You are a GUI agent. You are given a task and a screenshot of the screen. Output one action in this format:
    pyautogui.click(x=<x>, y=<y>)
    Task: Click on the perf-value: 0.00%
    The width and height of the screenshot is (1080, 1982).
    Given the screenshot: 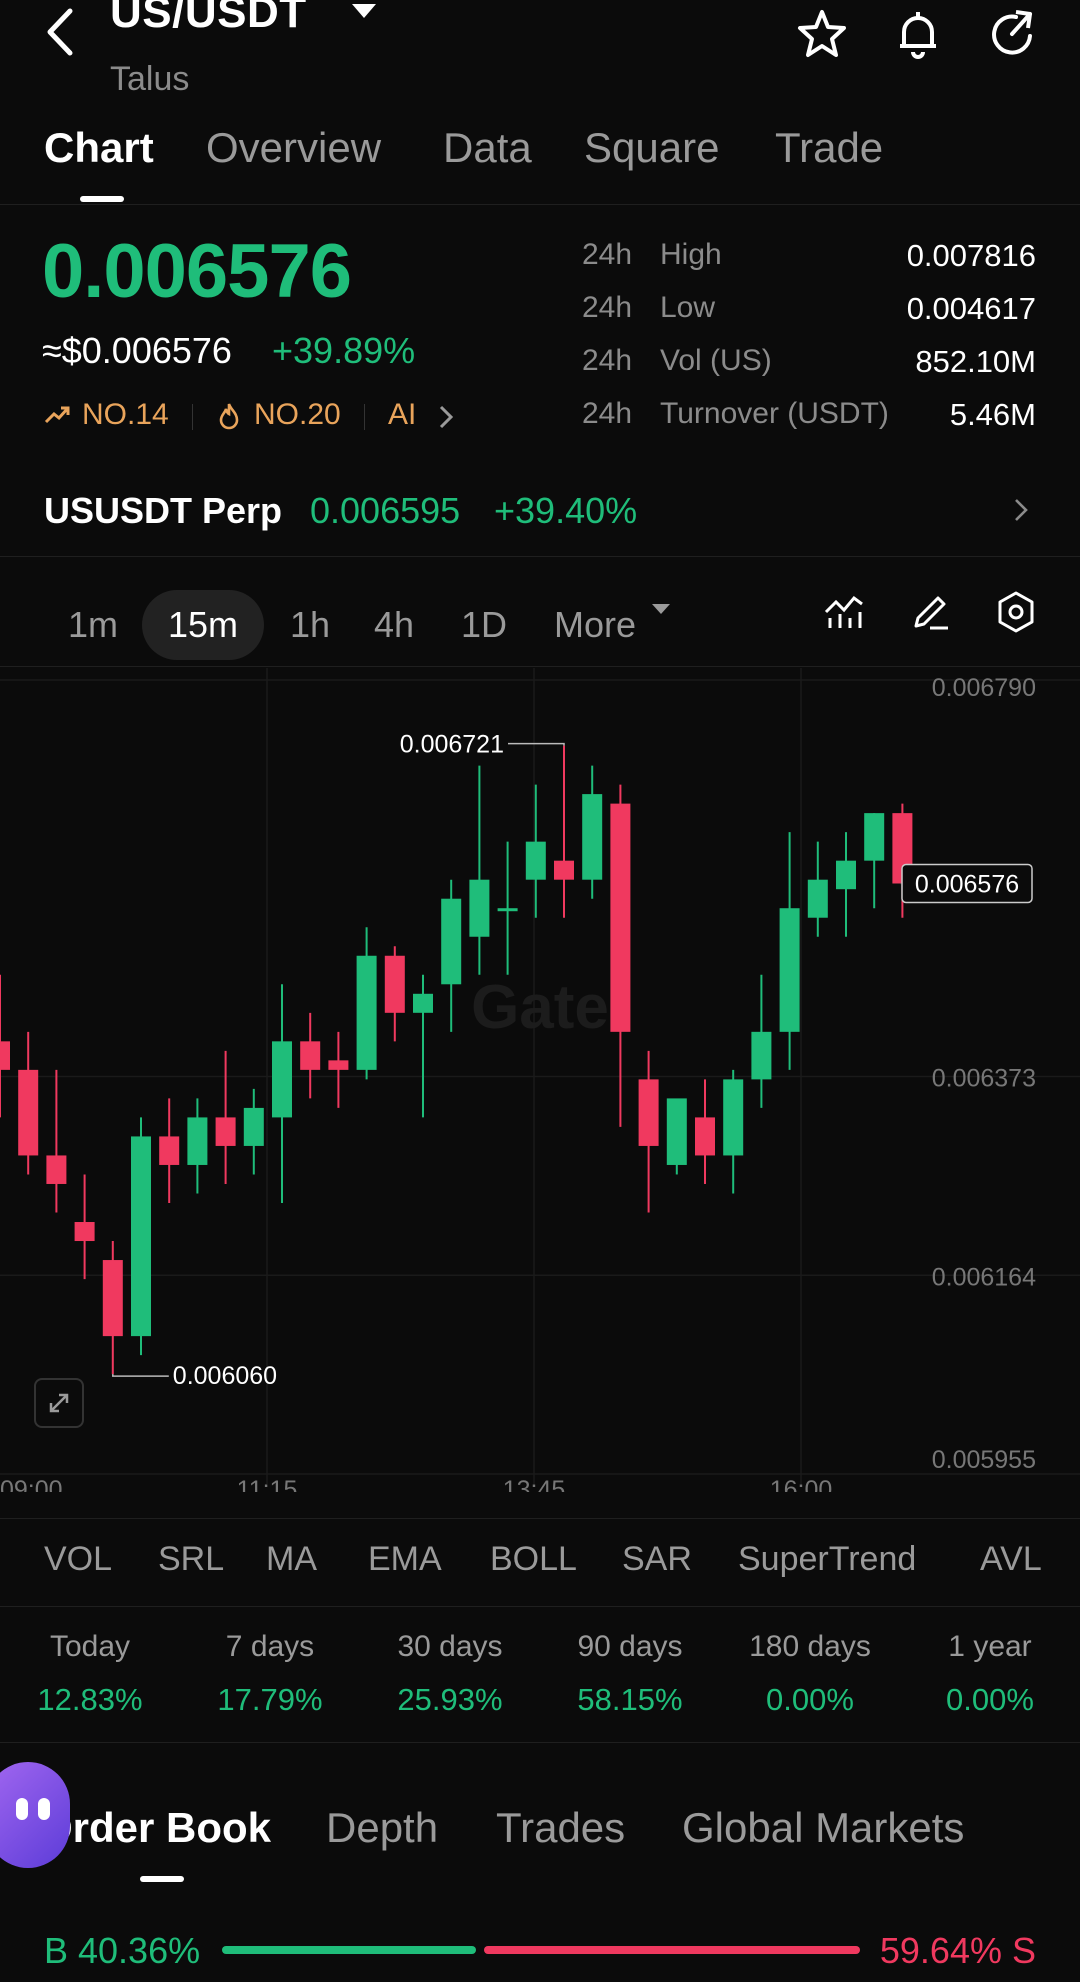 What is the action you would take?
    pyautogui.click(x=990, y=1699)
    